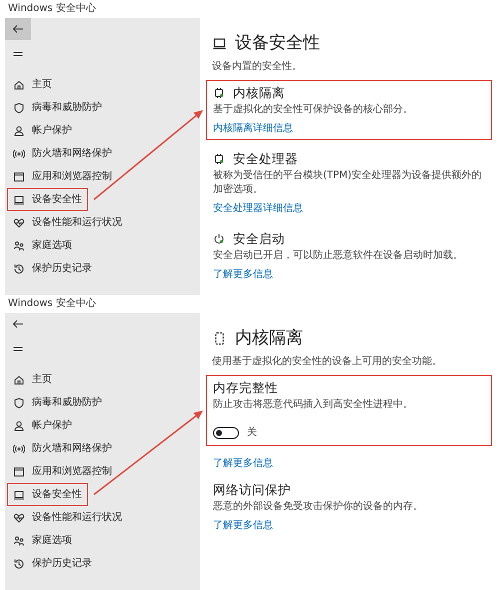  I want to click on device-icon, so click(219, 338).